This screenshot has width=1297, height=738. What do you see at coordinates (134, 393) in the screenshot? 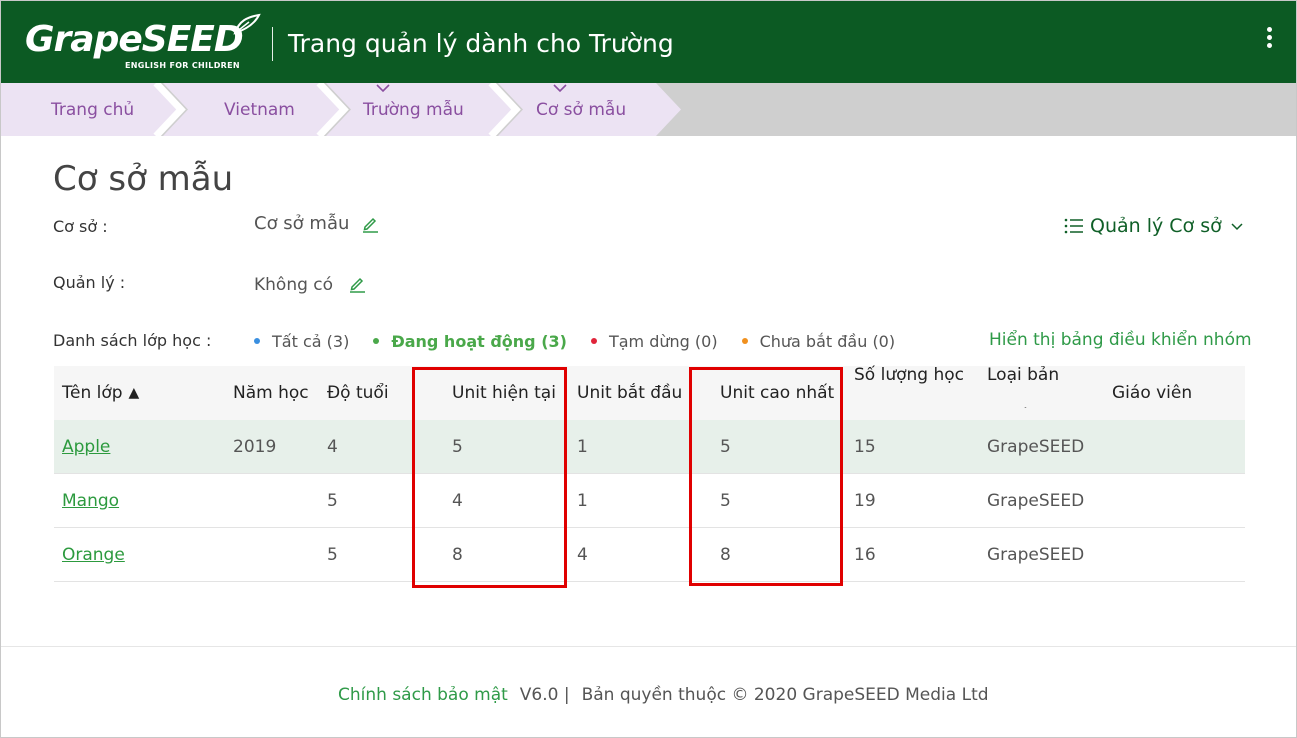
I see `sort-asc-icon: ▲` at bounding box center [134, 393].